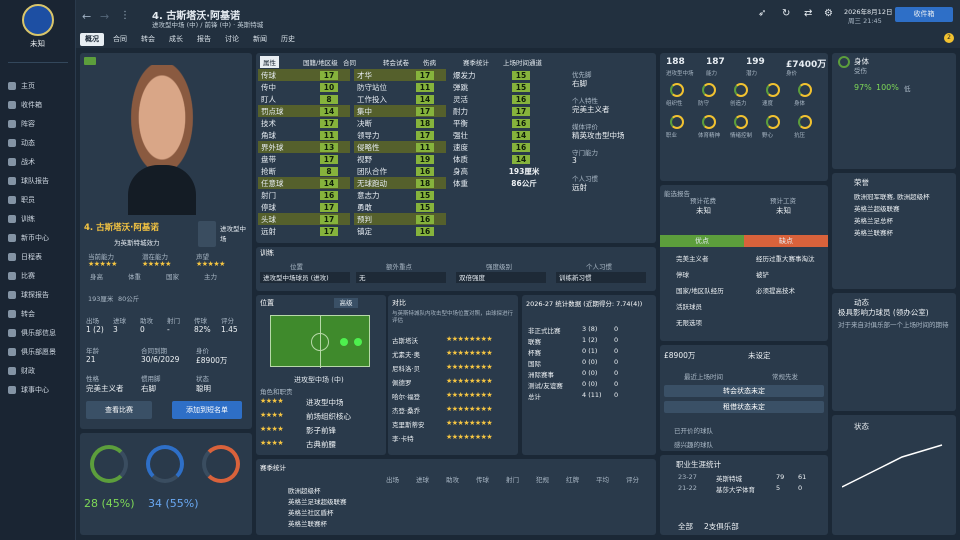 The image size is (960, 540). Describe the element at coordinates (735, 489) in the screenshot. I see `career-club: 基莎大学体育` at that location.